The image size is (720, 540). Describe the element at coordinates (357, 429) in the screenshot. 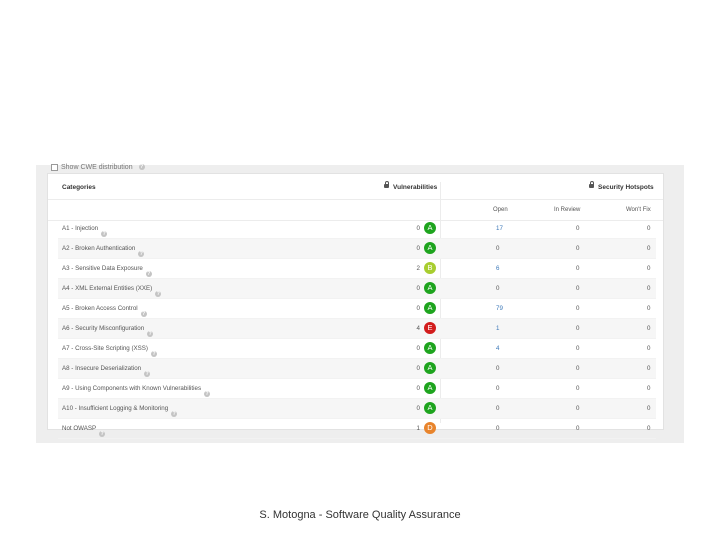

I see `table-row: Not OWASP? 1 D 0 0 0` at that location.